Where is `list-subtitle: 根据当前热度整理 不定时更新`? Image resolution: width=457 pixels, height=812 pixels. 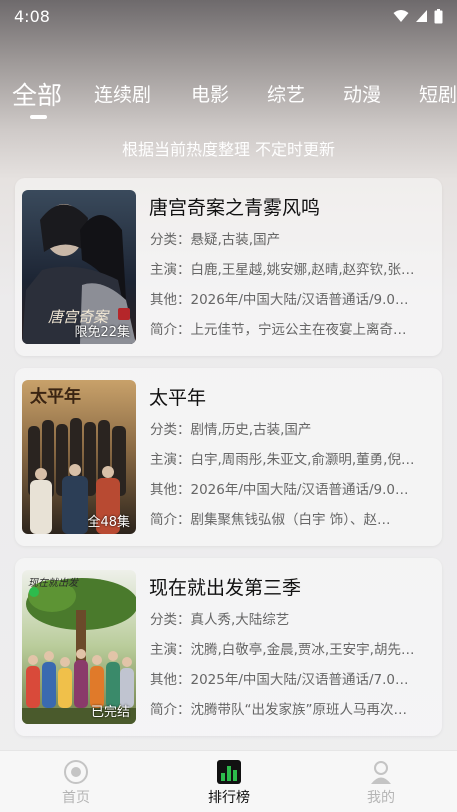 list-subtitle: 根据当前热度整理 不定时更新 is located at coordinates (228, 149).